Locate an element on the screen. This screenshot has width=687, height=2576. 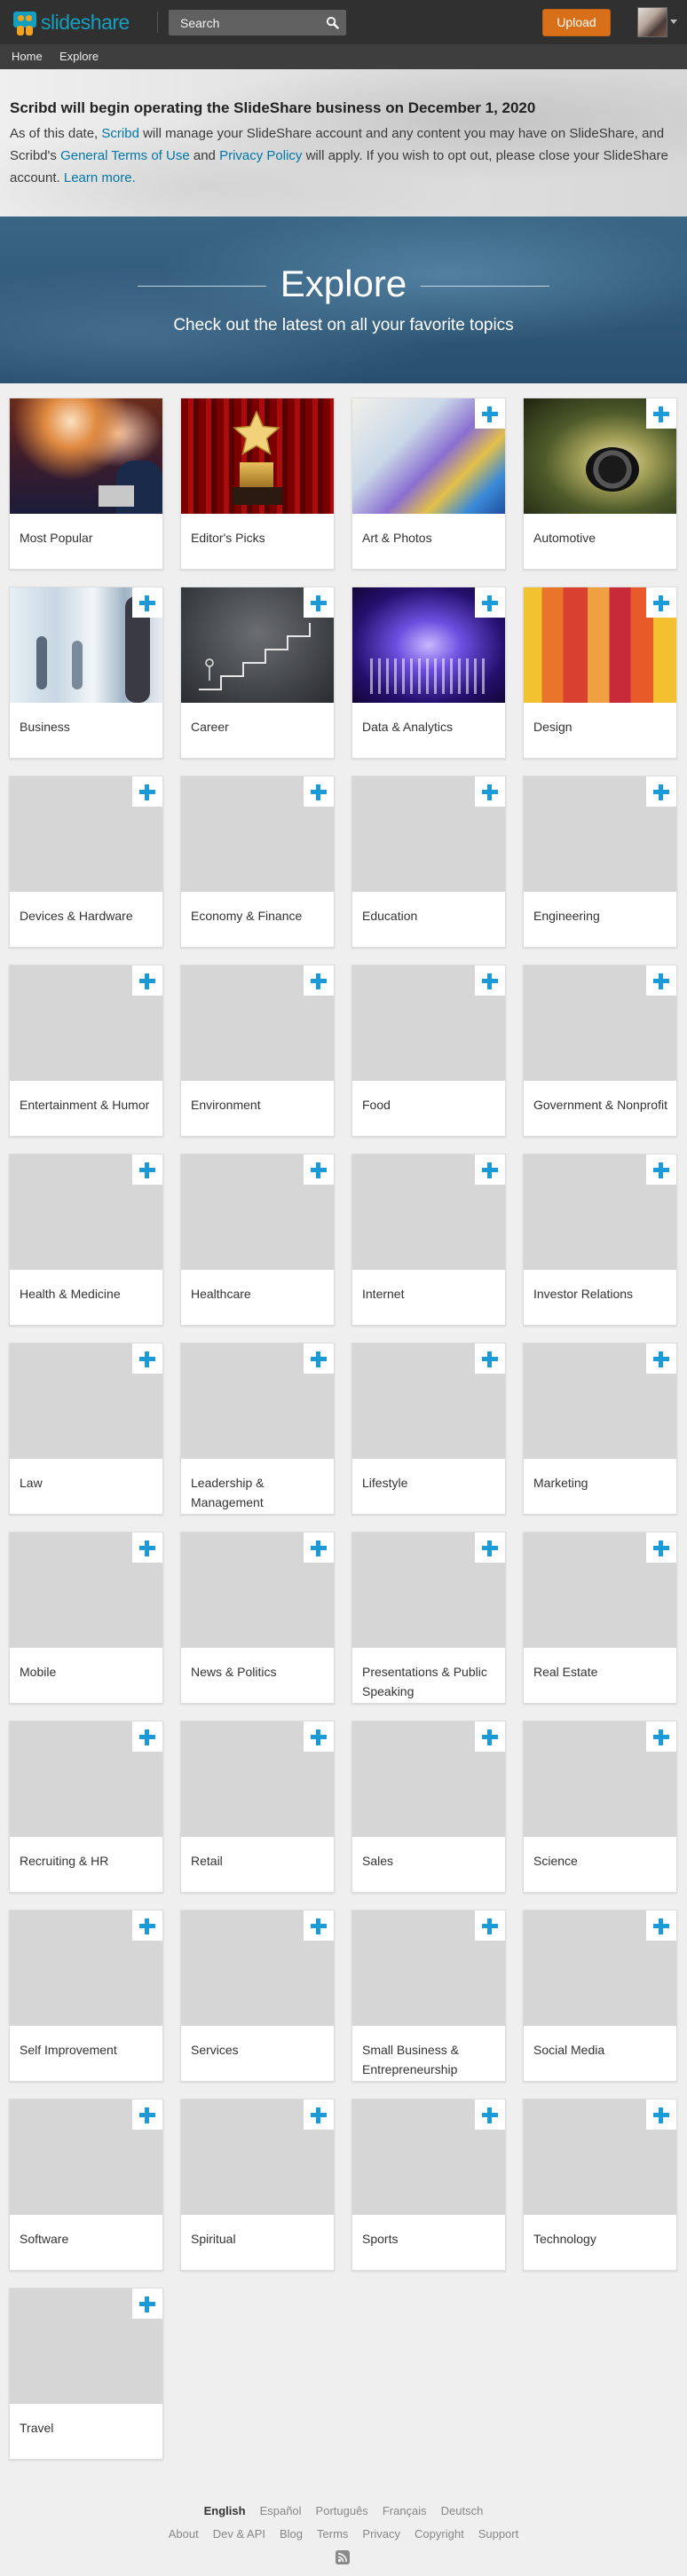
topic-card: Leadership & Management is located at coordinates (257, 1429).